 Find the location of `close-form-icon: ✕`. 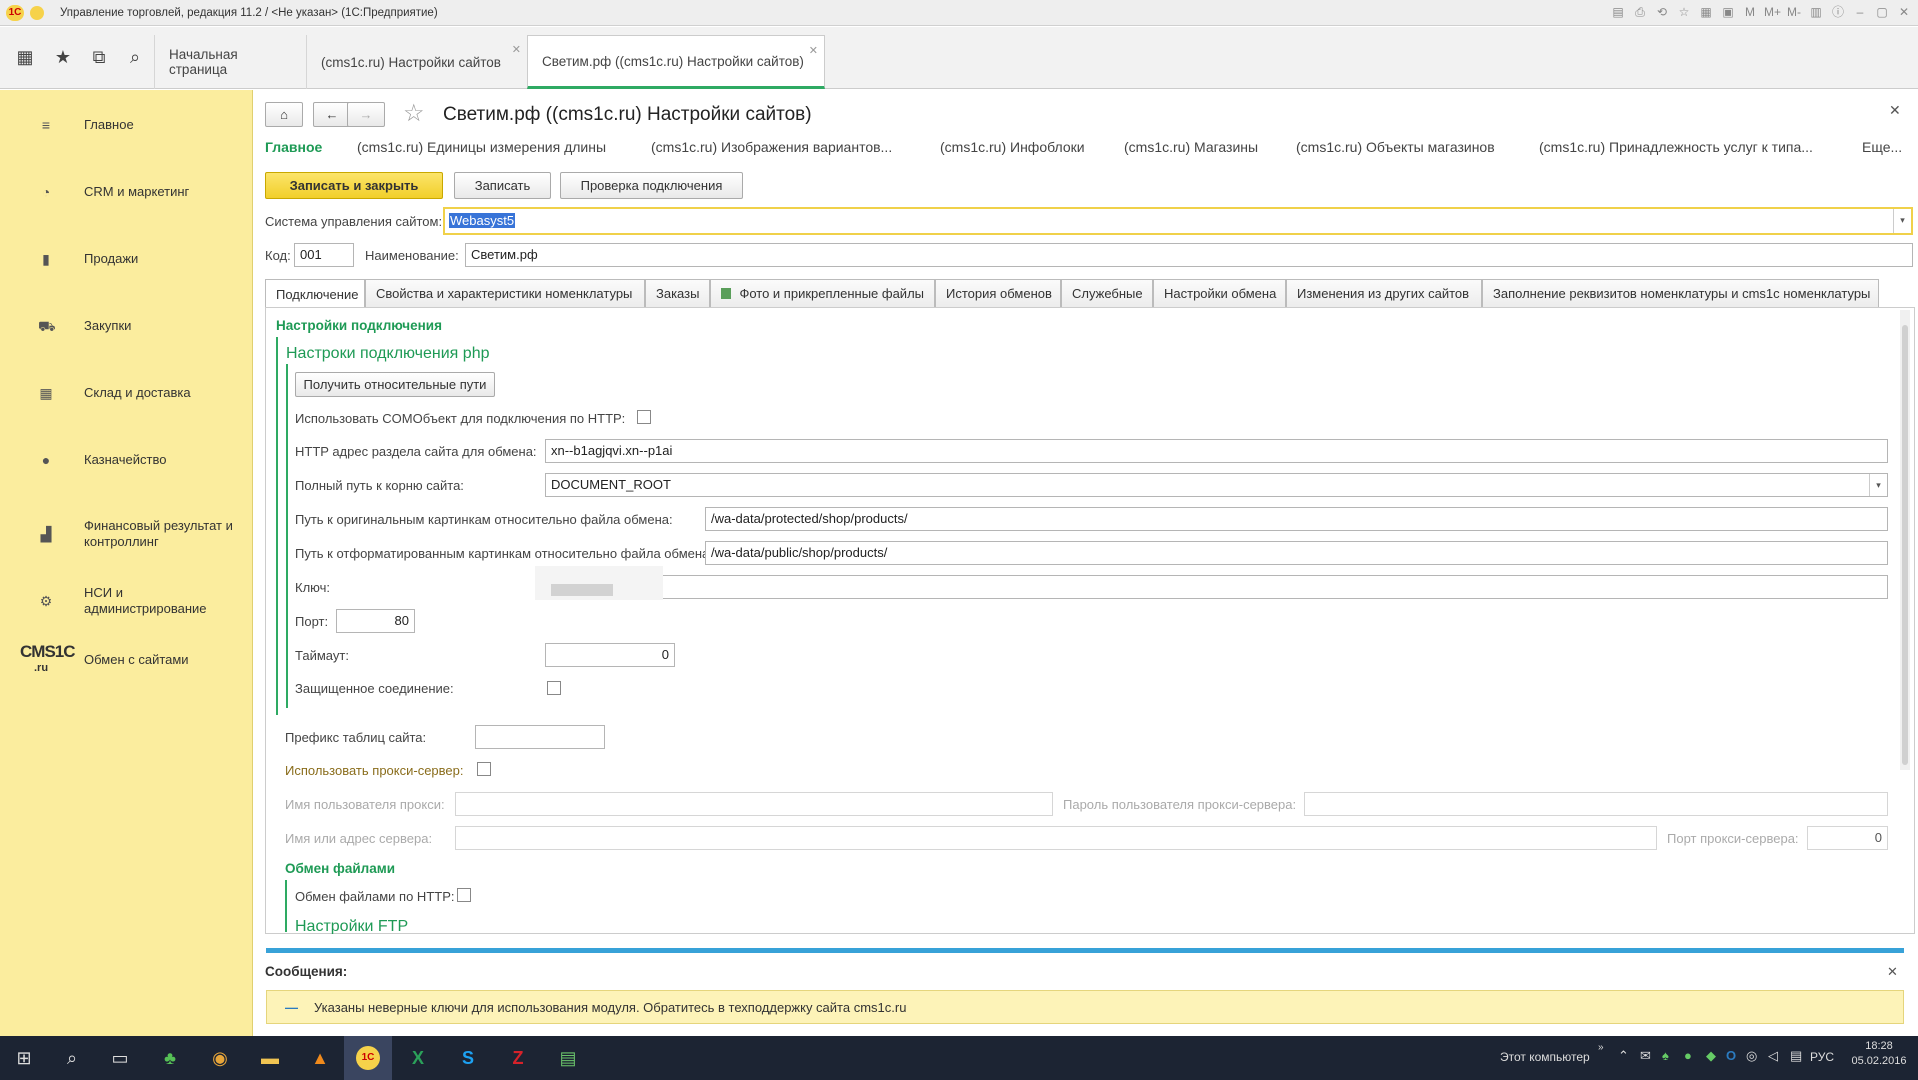

close-form-icon: ✕ is located at coordinates (1895, 110).